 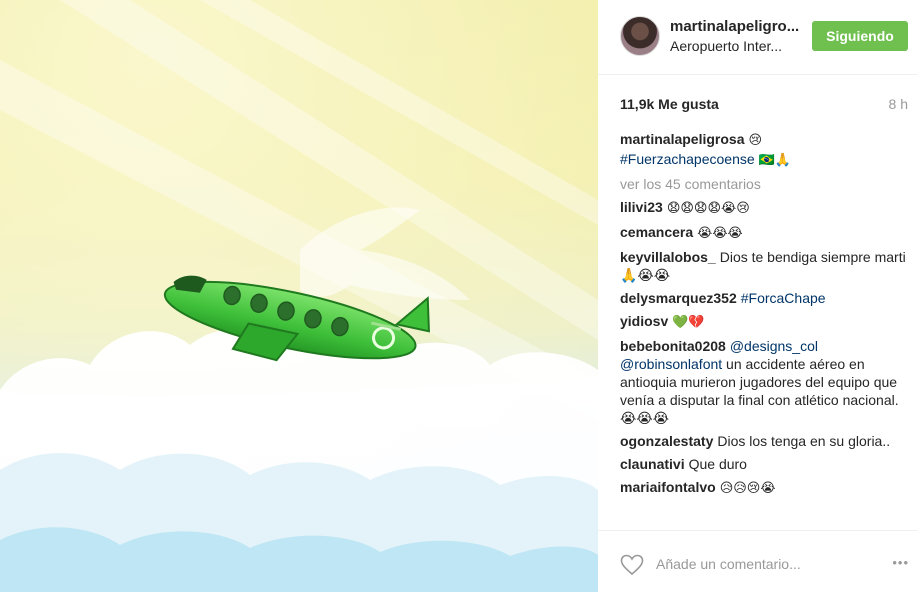 What do you see at coordinates (774, 346) in the screenshot?
I see `comment-mention: @designs_col` at bounding box center [774, 346].